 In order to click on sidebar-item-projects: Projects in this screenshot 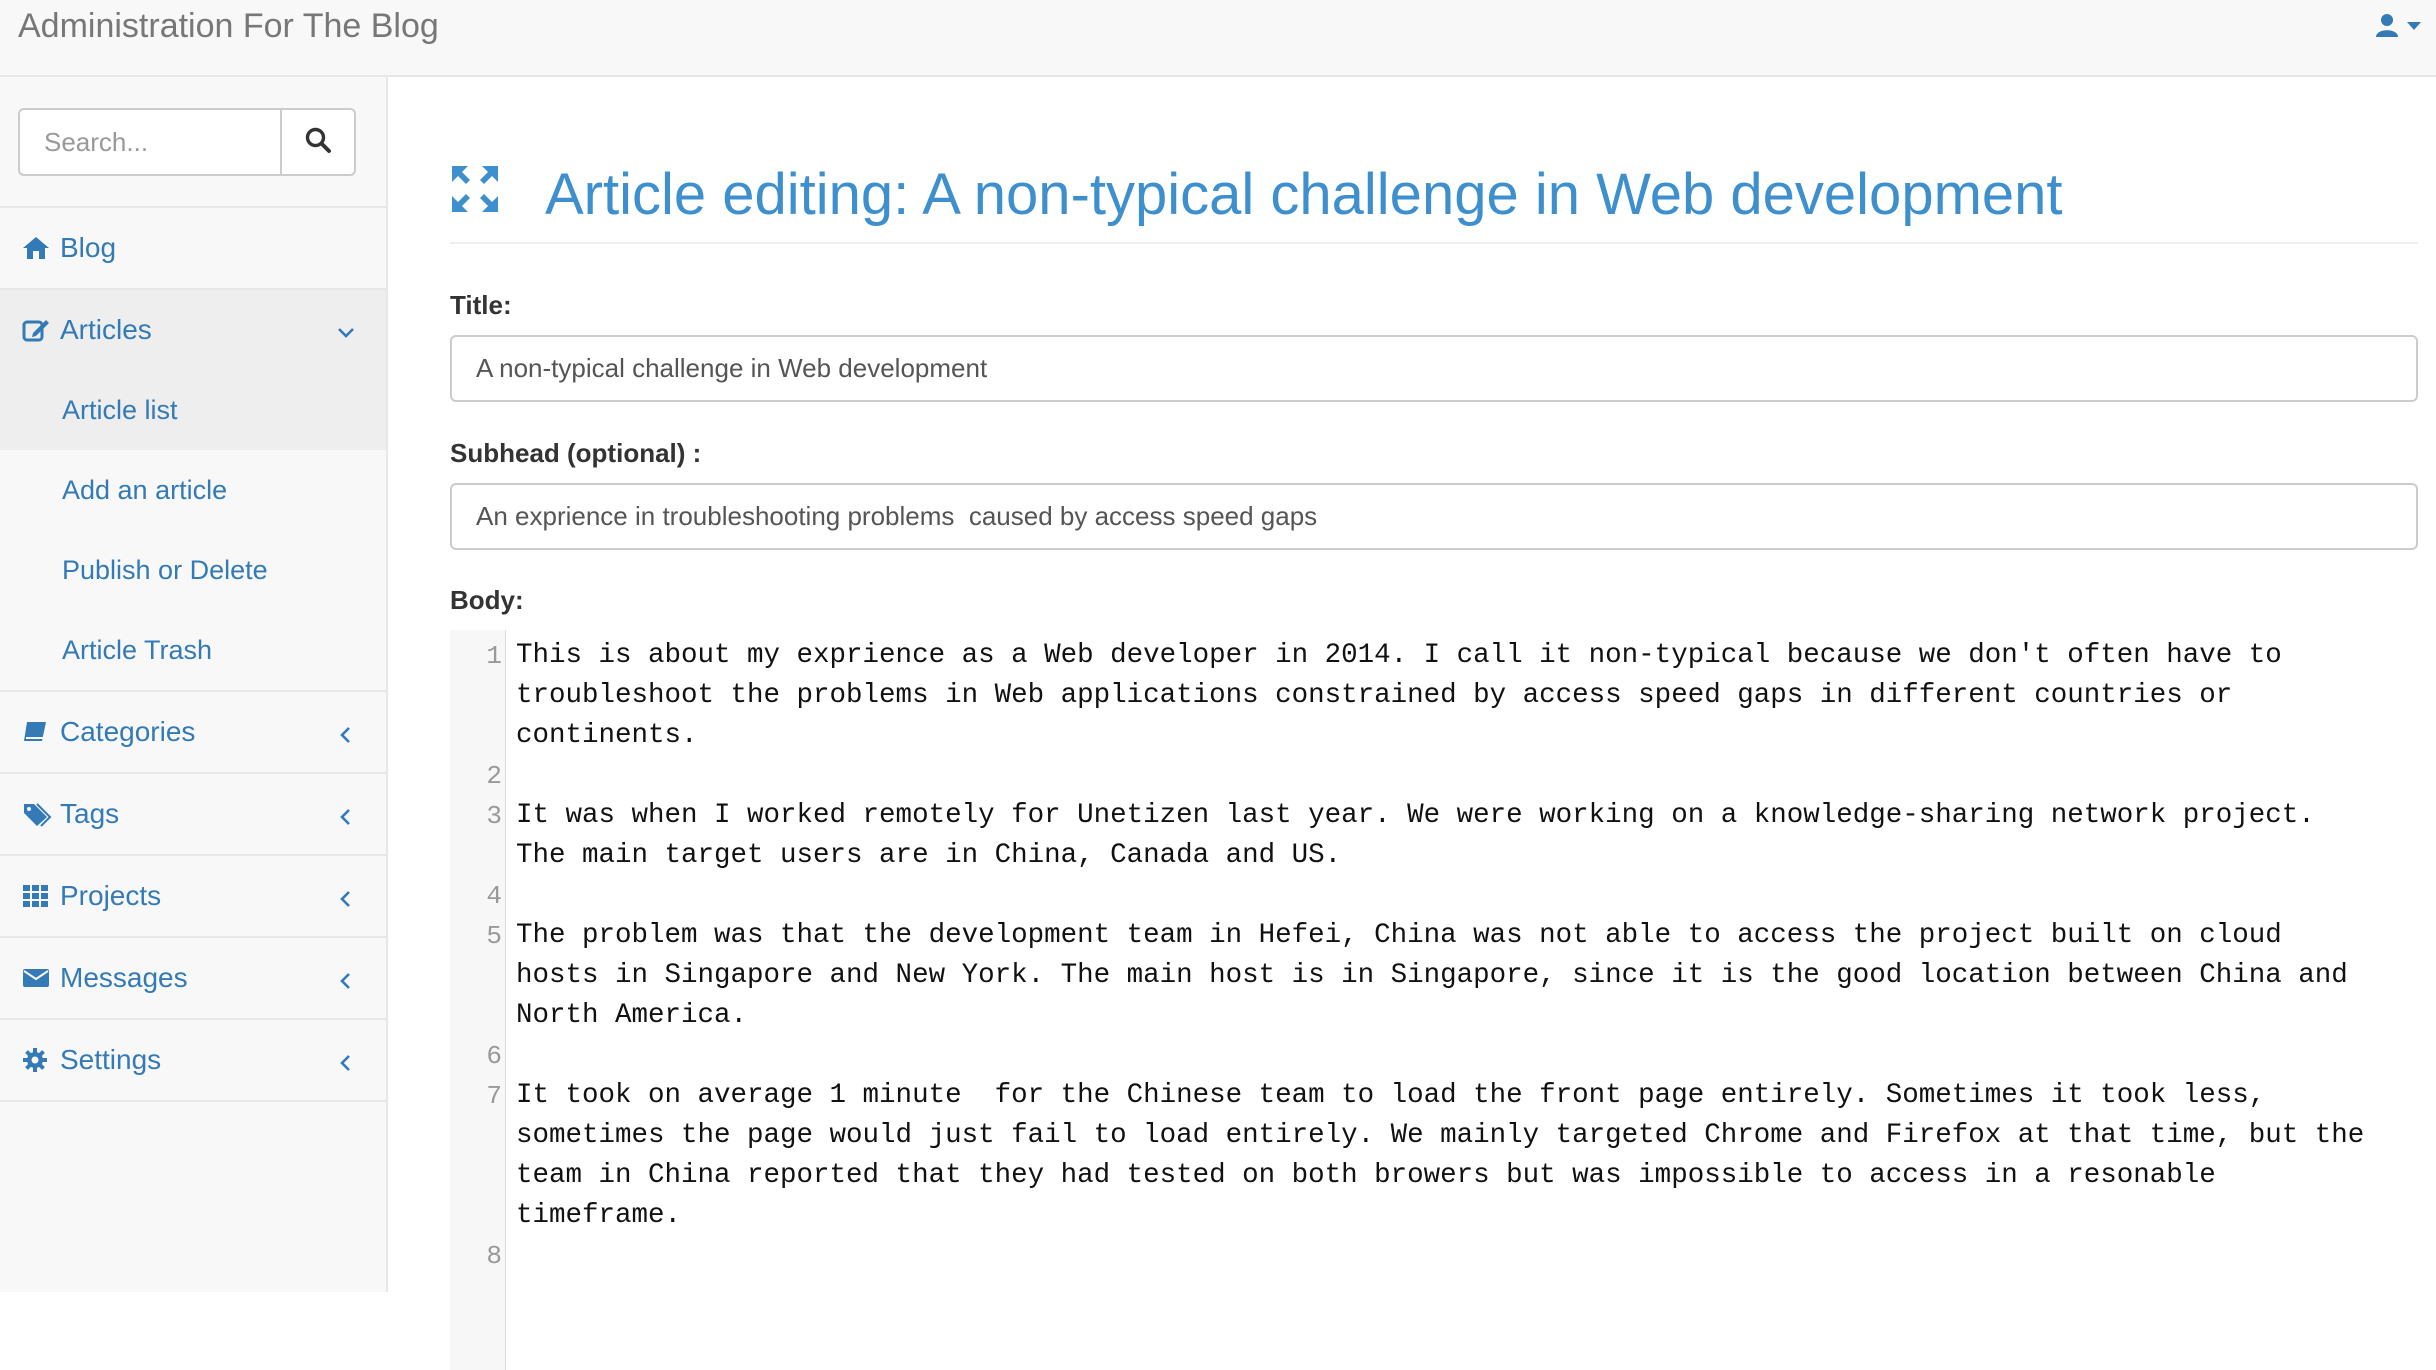, I will do `click(193, 895)`.